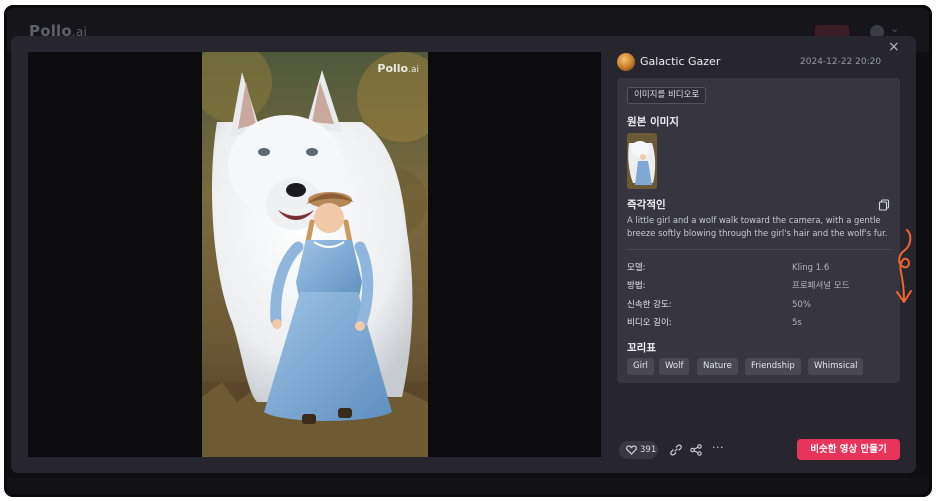 Image resolution: width=936 pixels, height=501 pixels. What do you see at coordinates (821, 286) in the screenshot?
I see `detail-value-method: 프로페셔널 모드` at bounding box center [821, 286].